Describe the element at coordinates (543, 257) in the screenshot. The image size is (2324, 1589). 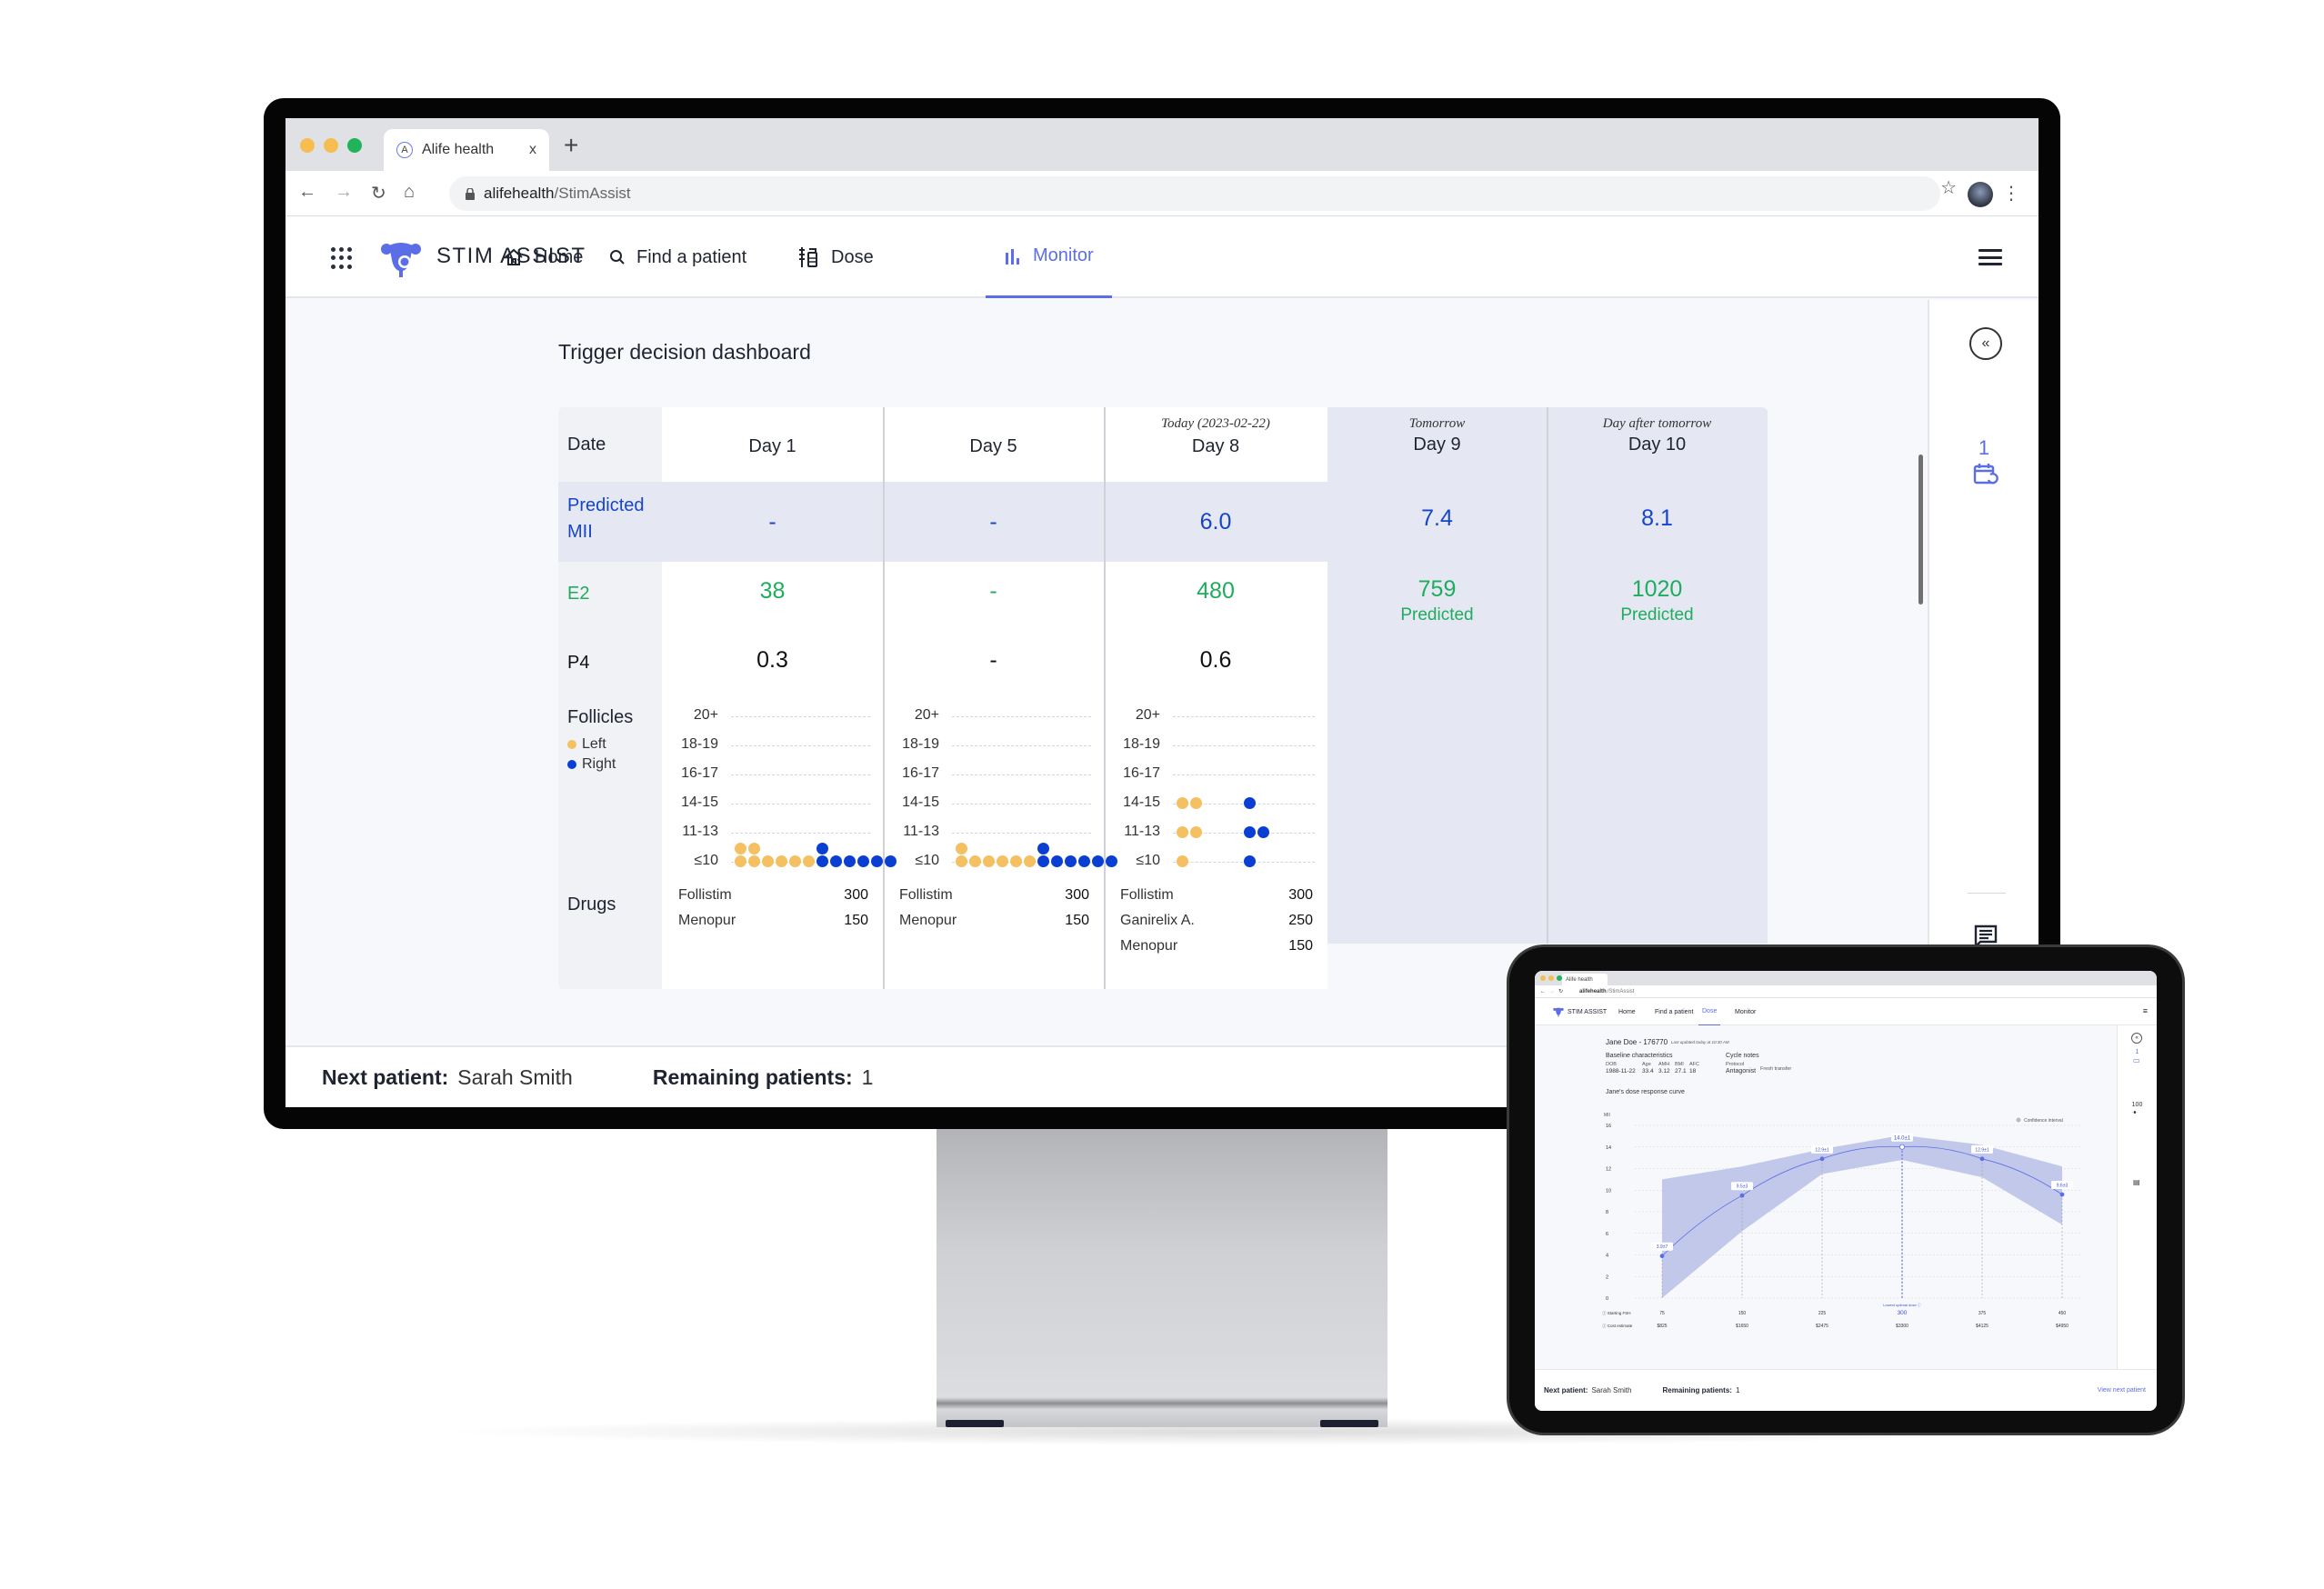
I see `nav-home: Home` at that location.